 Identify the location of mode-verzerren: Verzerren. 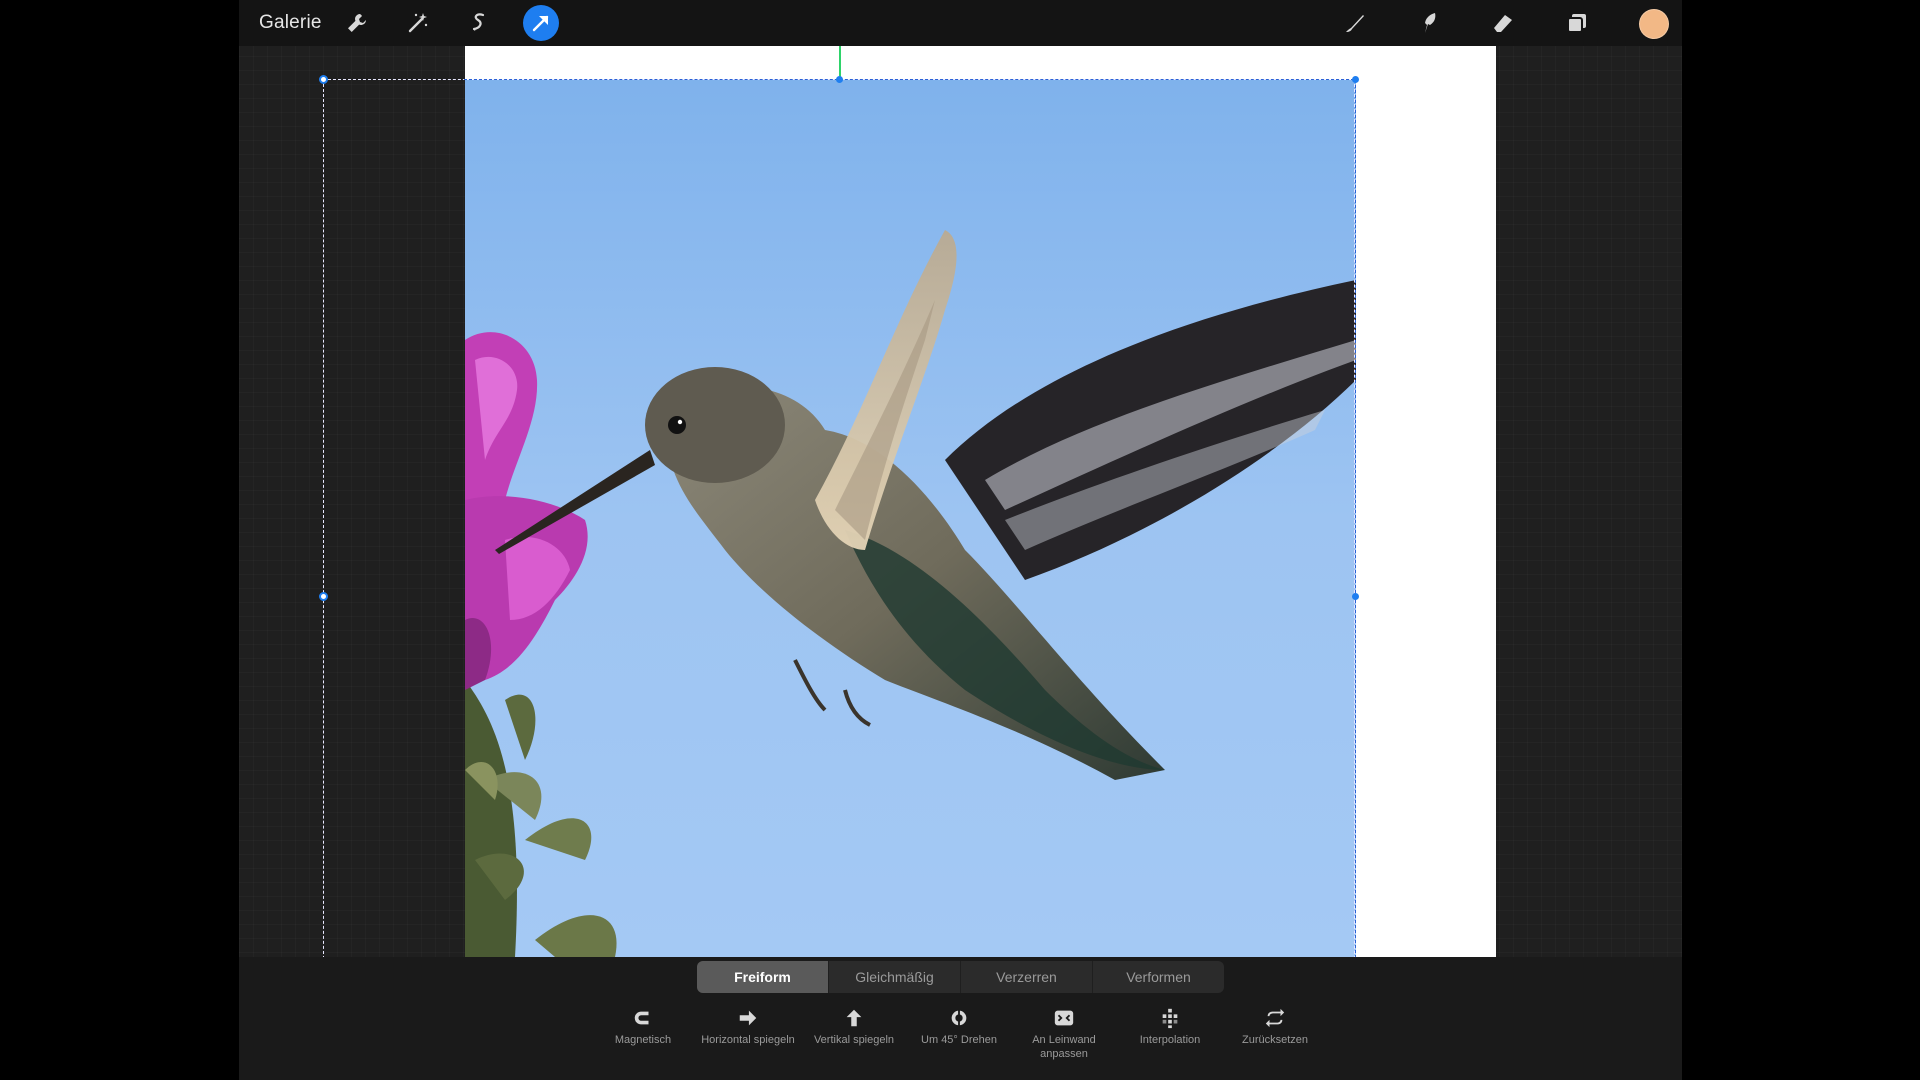
(1027, 977).